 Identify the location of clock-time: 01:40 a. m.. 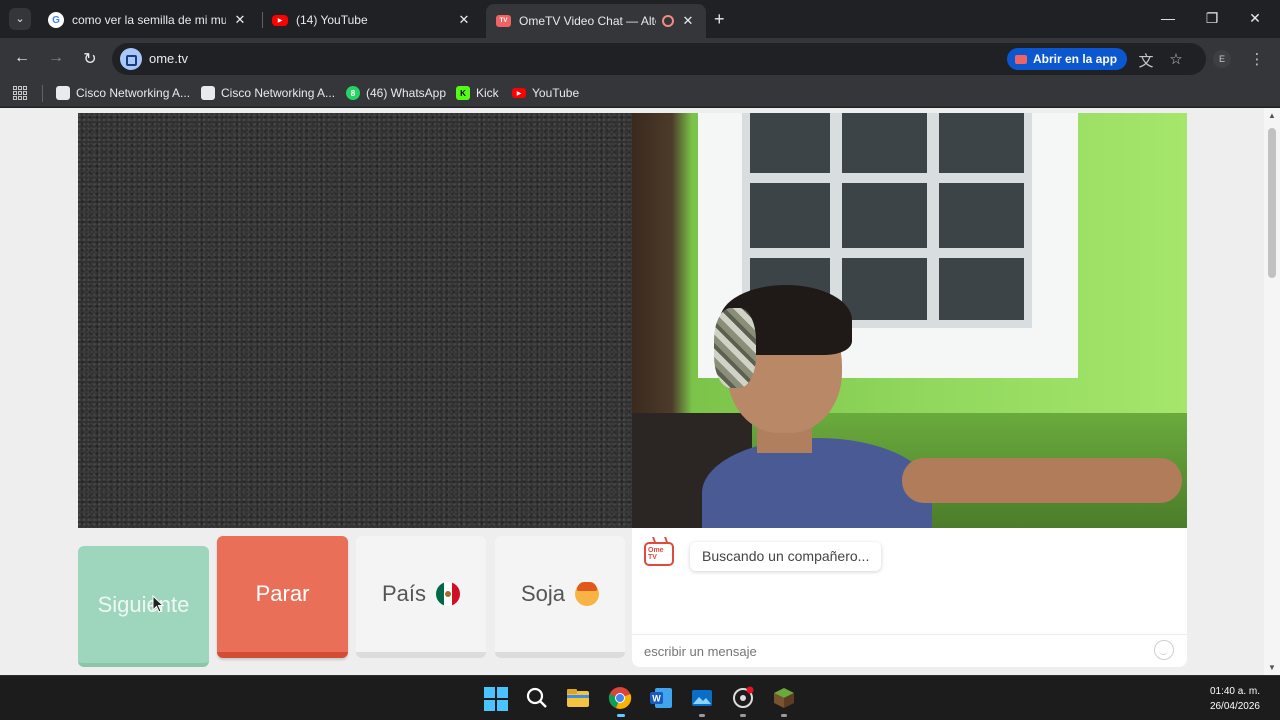
(1234, 691).